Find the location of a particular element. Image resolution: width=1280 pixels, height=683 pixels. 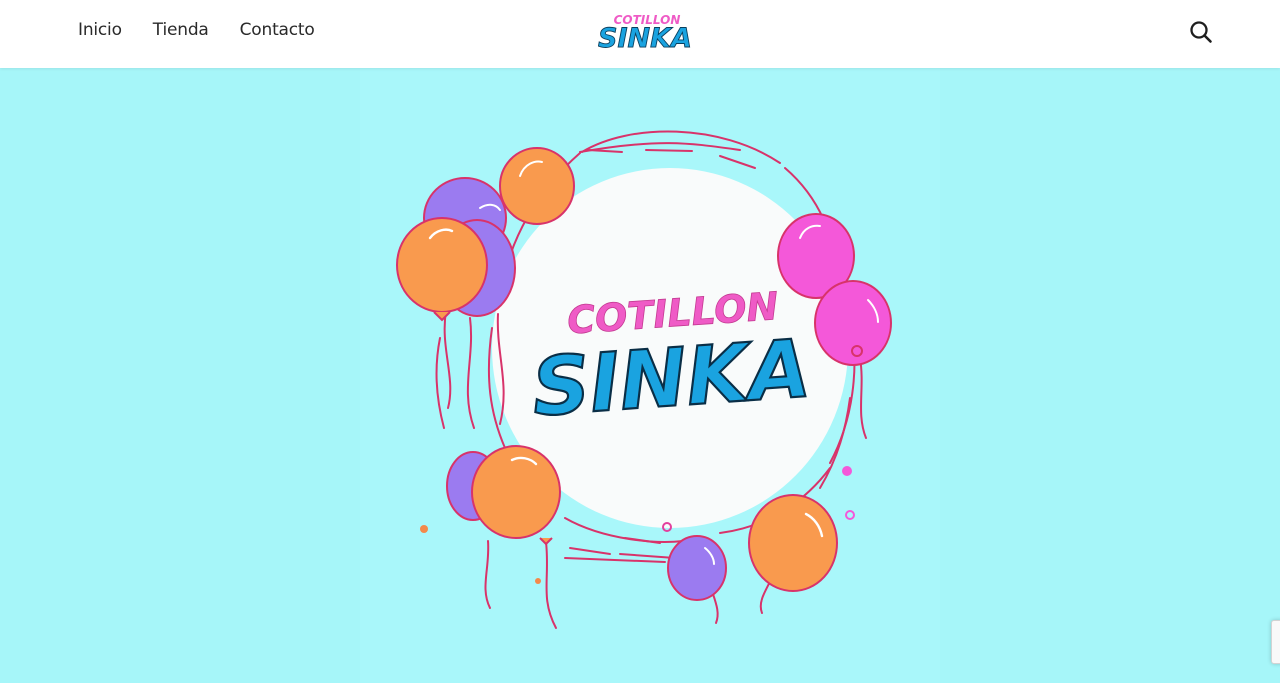

hero-logo: COTILLON SINKA is located at coordinates (671, 360).